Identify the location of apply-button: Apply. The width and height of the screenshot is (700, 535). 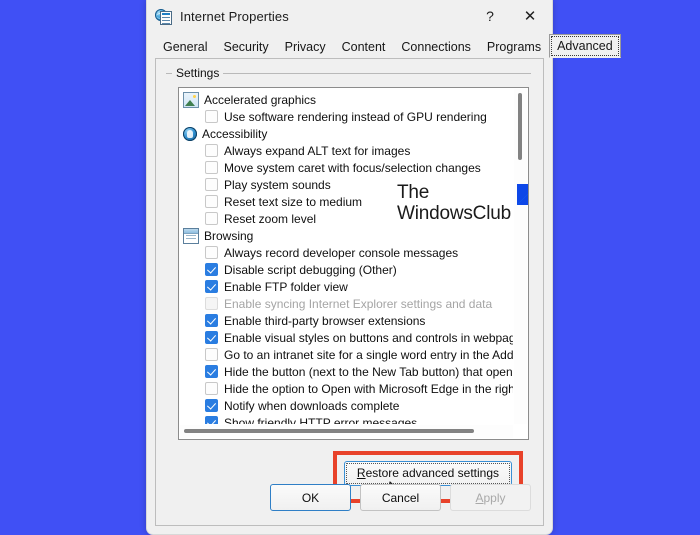
(490, 497).